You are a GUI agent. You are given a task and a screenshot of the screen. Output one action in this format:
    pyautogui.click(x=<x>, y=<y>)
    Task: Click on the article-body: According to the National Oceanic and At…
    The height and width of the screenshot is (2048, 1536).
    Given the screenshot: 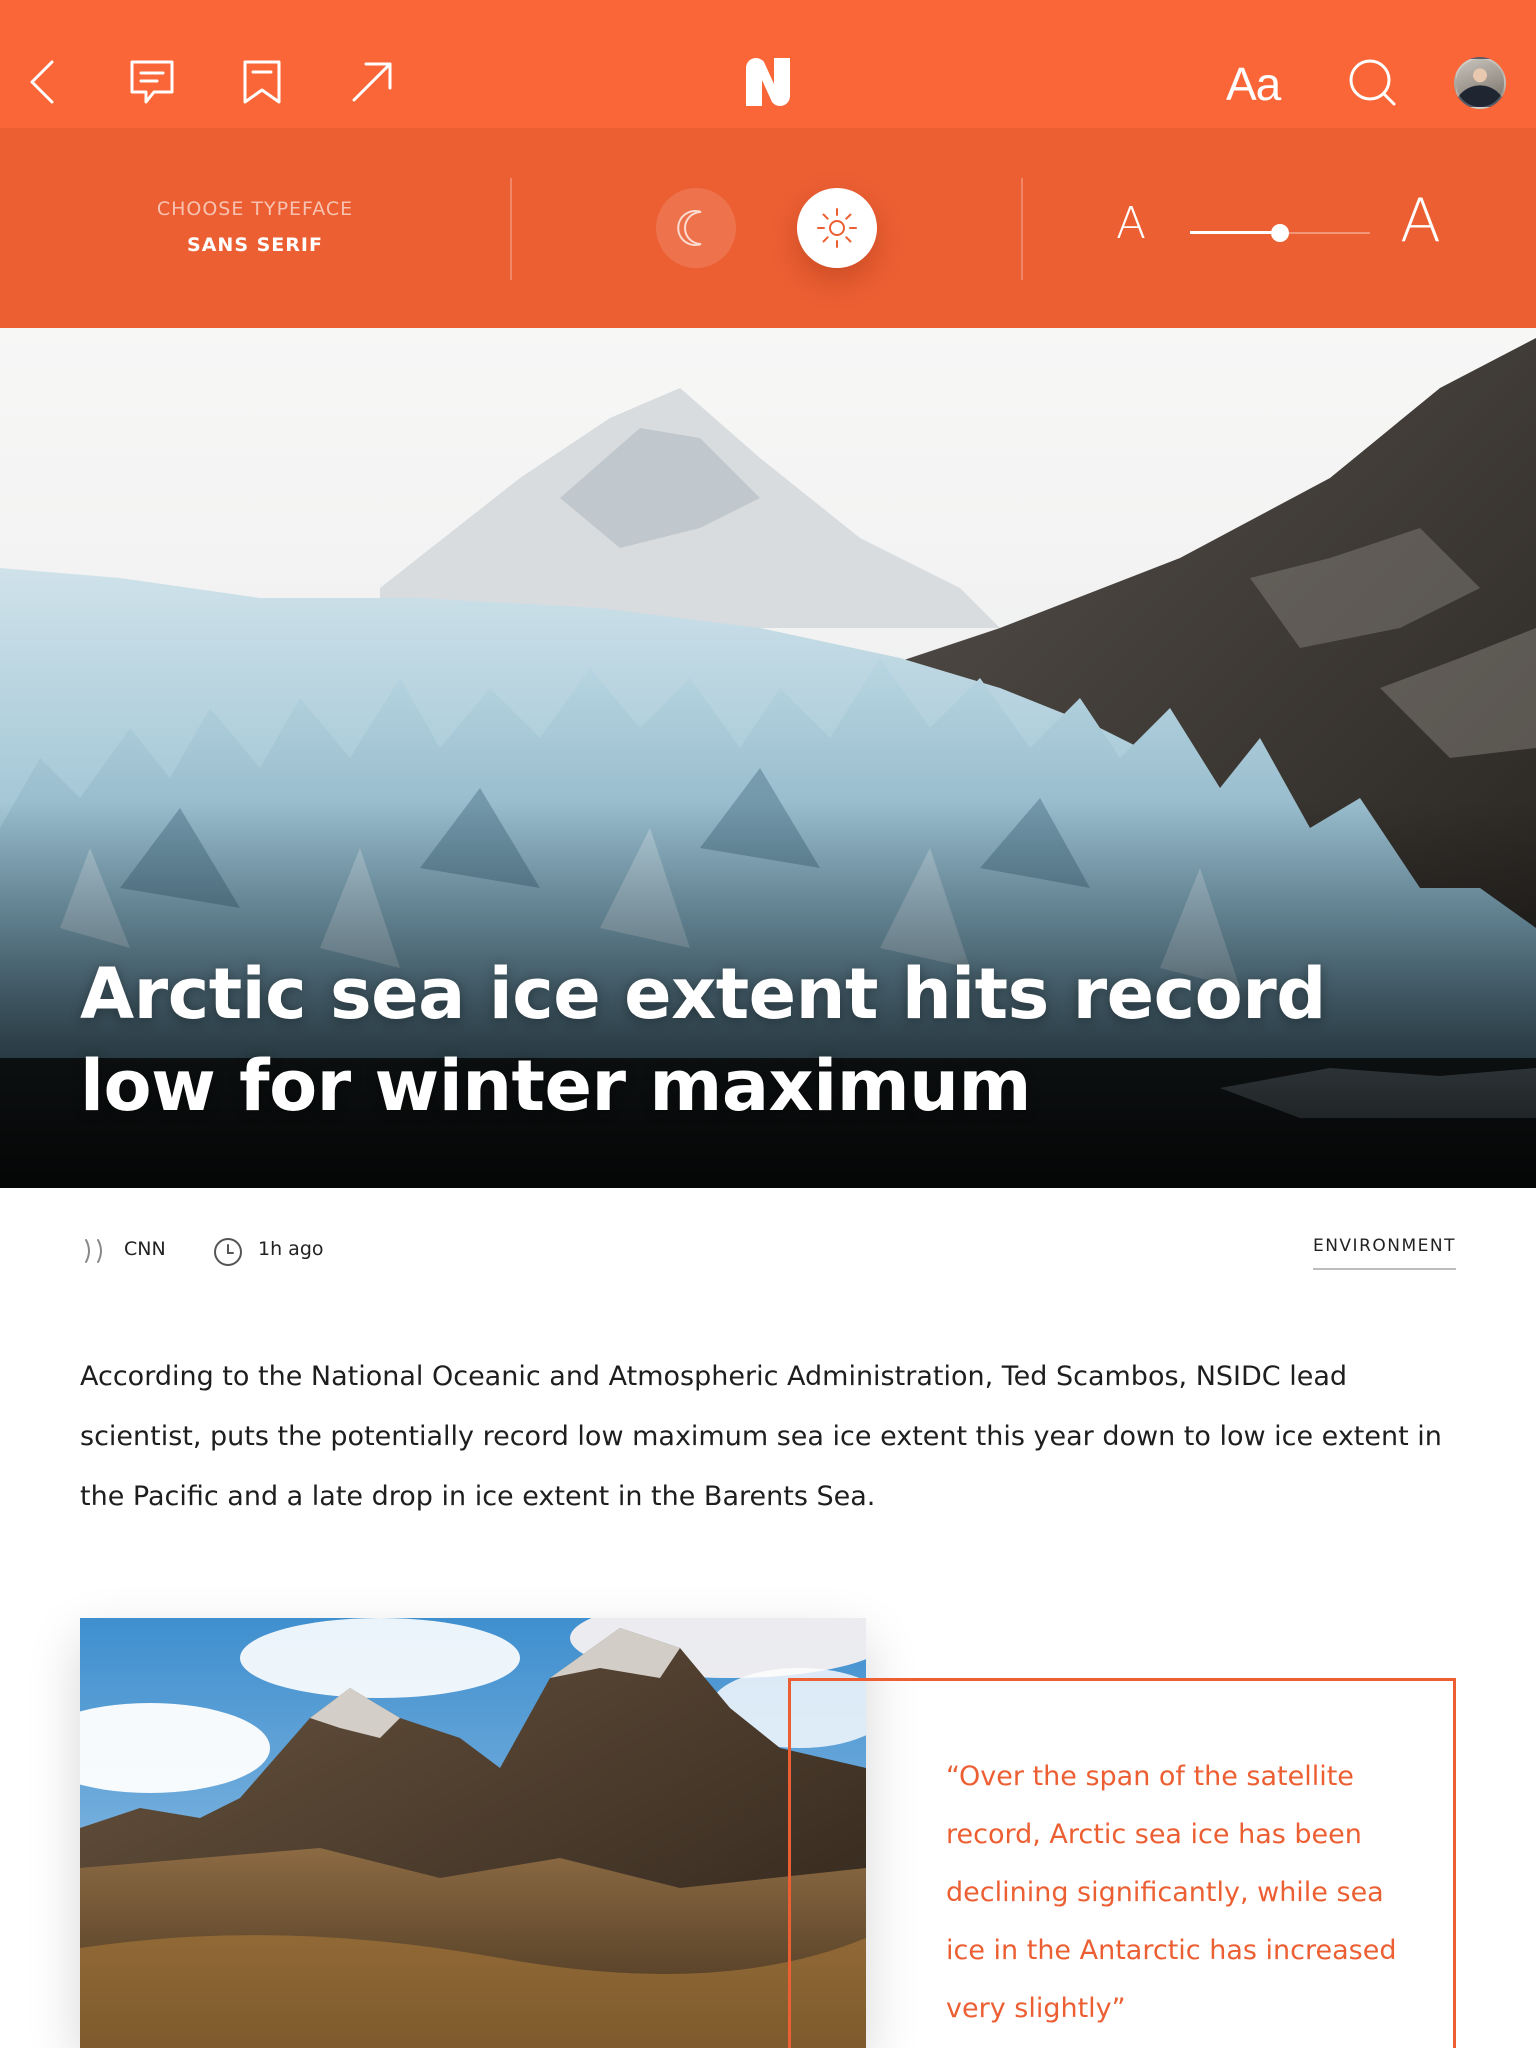 What is the action you would take?
    pyautogui.click(x=761, y=1436)
    